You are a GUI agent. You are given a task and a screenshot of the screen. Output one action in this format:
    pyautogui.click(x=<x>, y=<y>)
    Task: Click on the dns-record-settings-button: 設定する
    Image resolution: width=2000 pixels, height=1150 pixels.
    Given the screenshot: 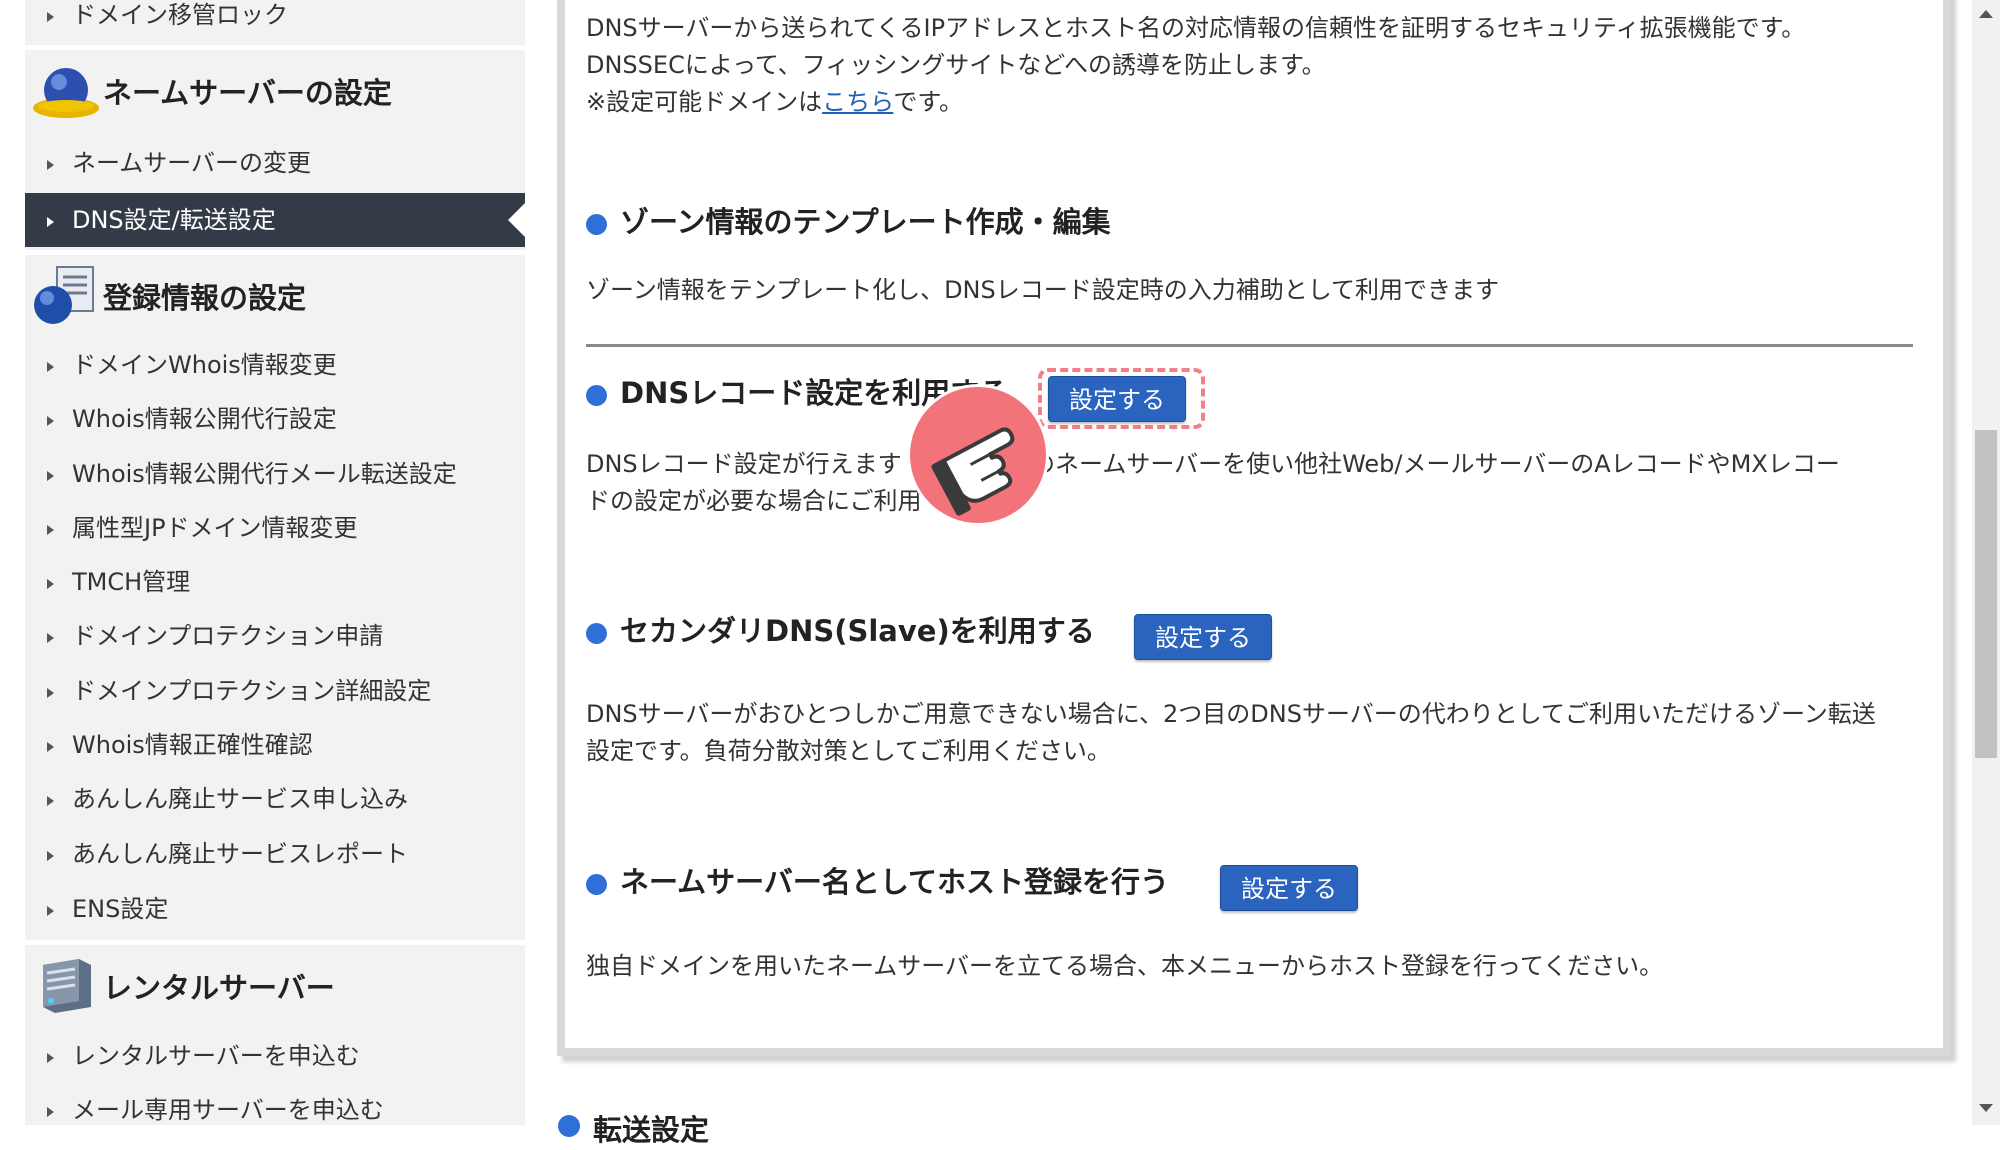 What is the action you would take?
    pyautogui.click(x=1117, y=399)
    